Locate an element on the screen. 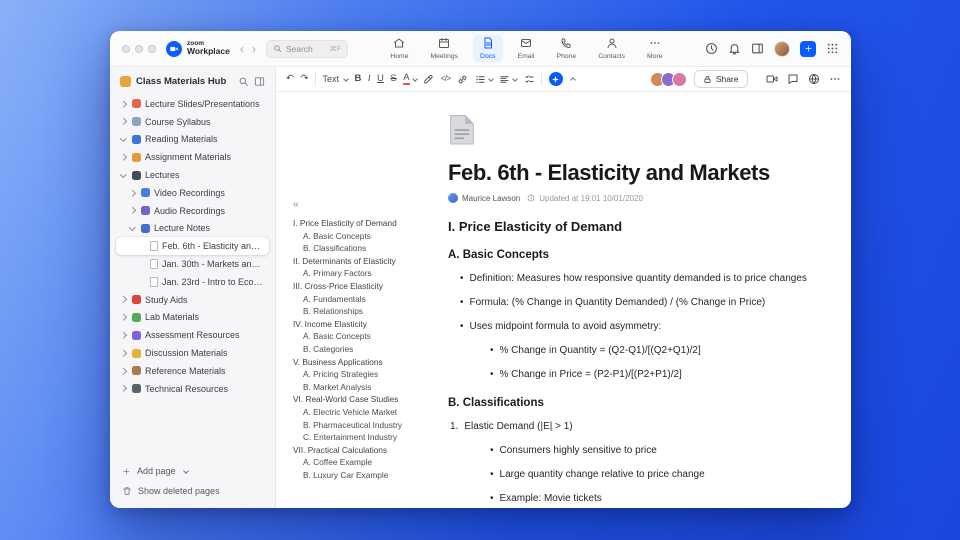  doc-list-item: • Example: Movie tickets is located at coordinates (649, 499).